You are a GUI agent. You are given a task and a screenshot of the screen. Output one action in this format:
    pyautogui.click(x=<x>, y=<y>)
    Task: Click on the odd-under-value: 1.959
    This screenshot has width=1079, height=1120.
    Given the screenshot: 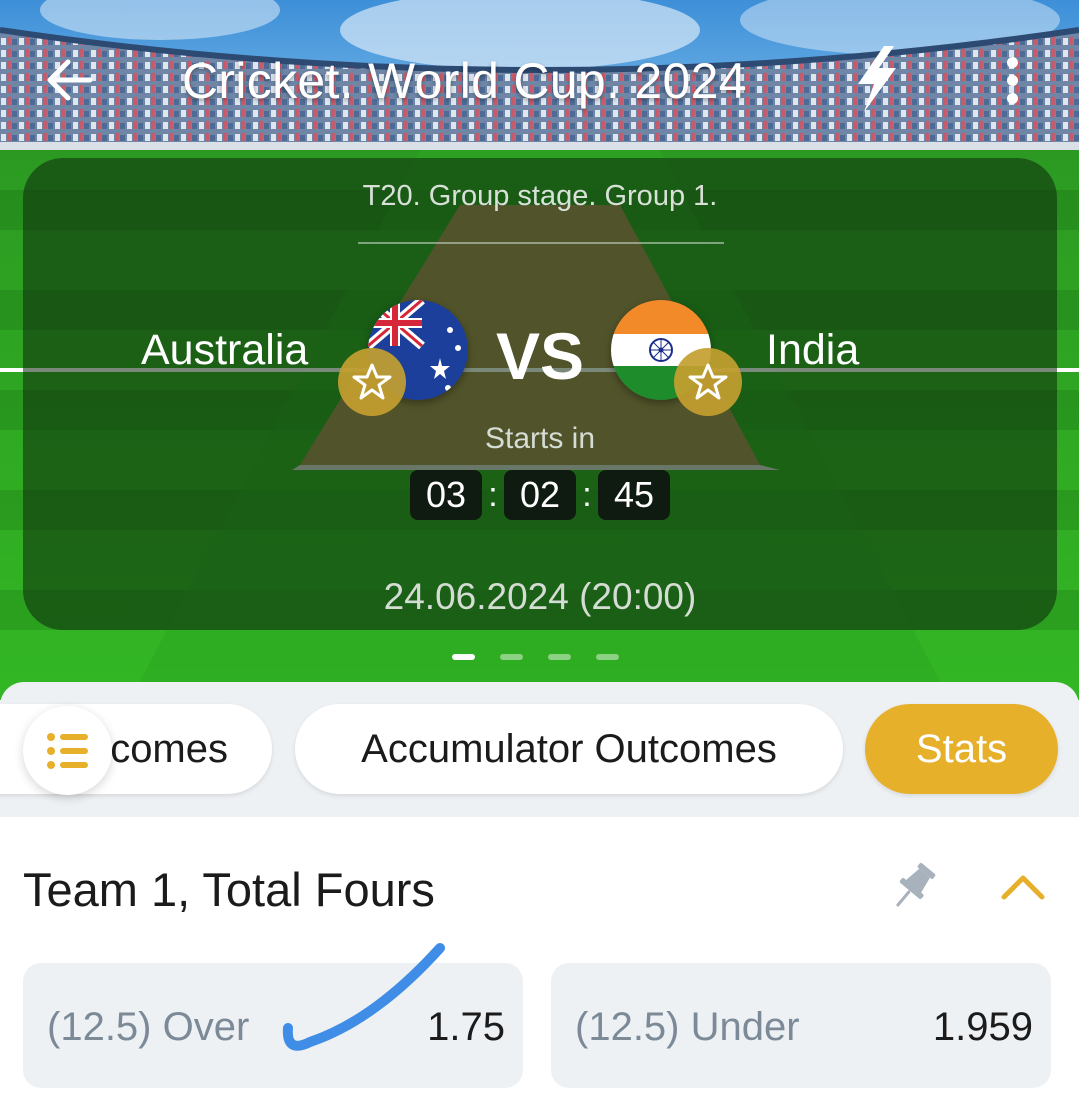 What is the action you would take?
    pyautogui.click(x=982, y=1027)
    